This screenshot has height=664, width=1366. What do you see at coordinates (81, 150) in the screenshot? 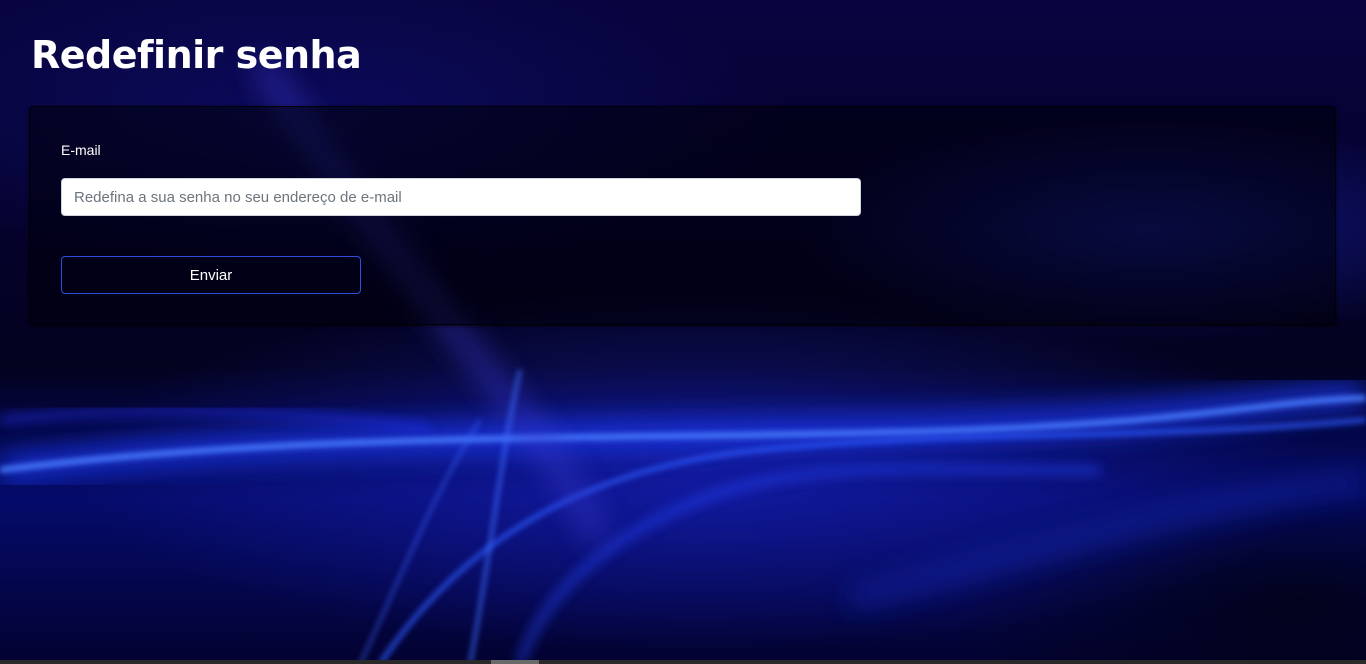
I see `email-label: E-mail` at bounding box center [81, 150].